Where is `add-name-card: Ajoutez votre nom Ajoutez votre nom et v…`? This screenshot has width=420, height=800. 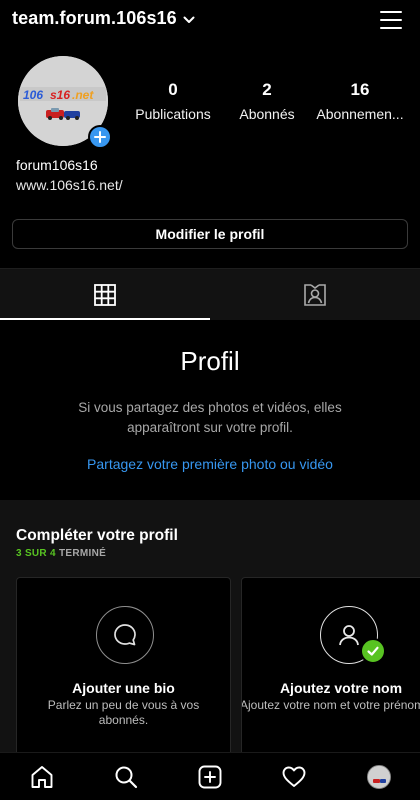 add-name-card: Ajoutez votre nom Ajoutez votre nom et v… is located at coordinates (330, 672).